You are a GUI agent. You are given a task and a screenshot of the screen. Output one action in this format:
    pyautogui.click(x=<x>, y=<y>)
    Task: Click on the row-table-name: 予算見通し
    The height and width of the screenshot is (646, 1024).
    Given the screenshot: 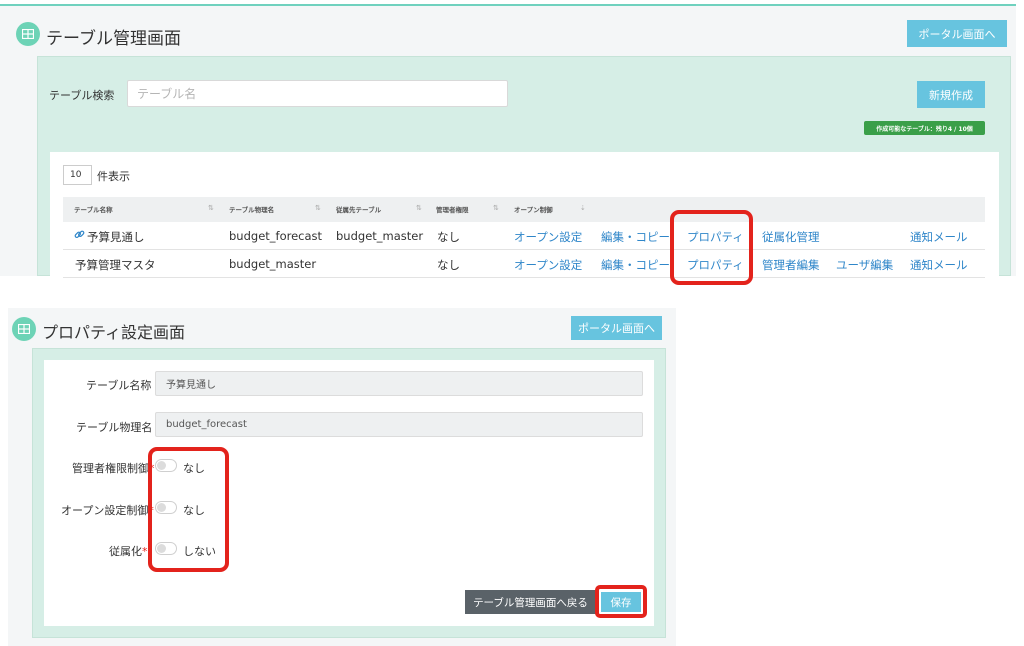 What is the action you would take?
    pyautogui.click(x=116, y=237)
    